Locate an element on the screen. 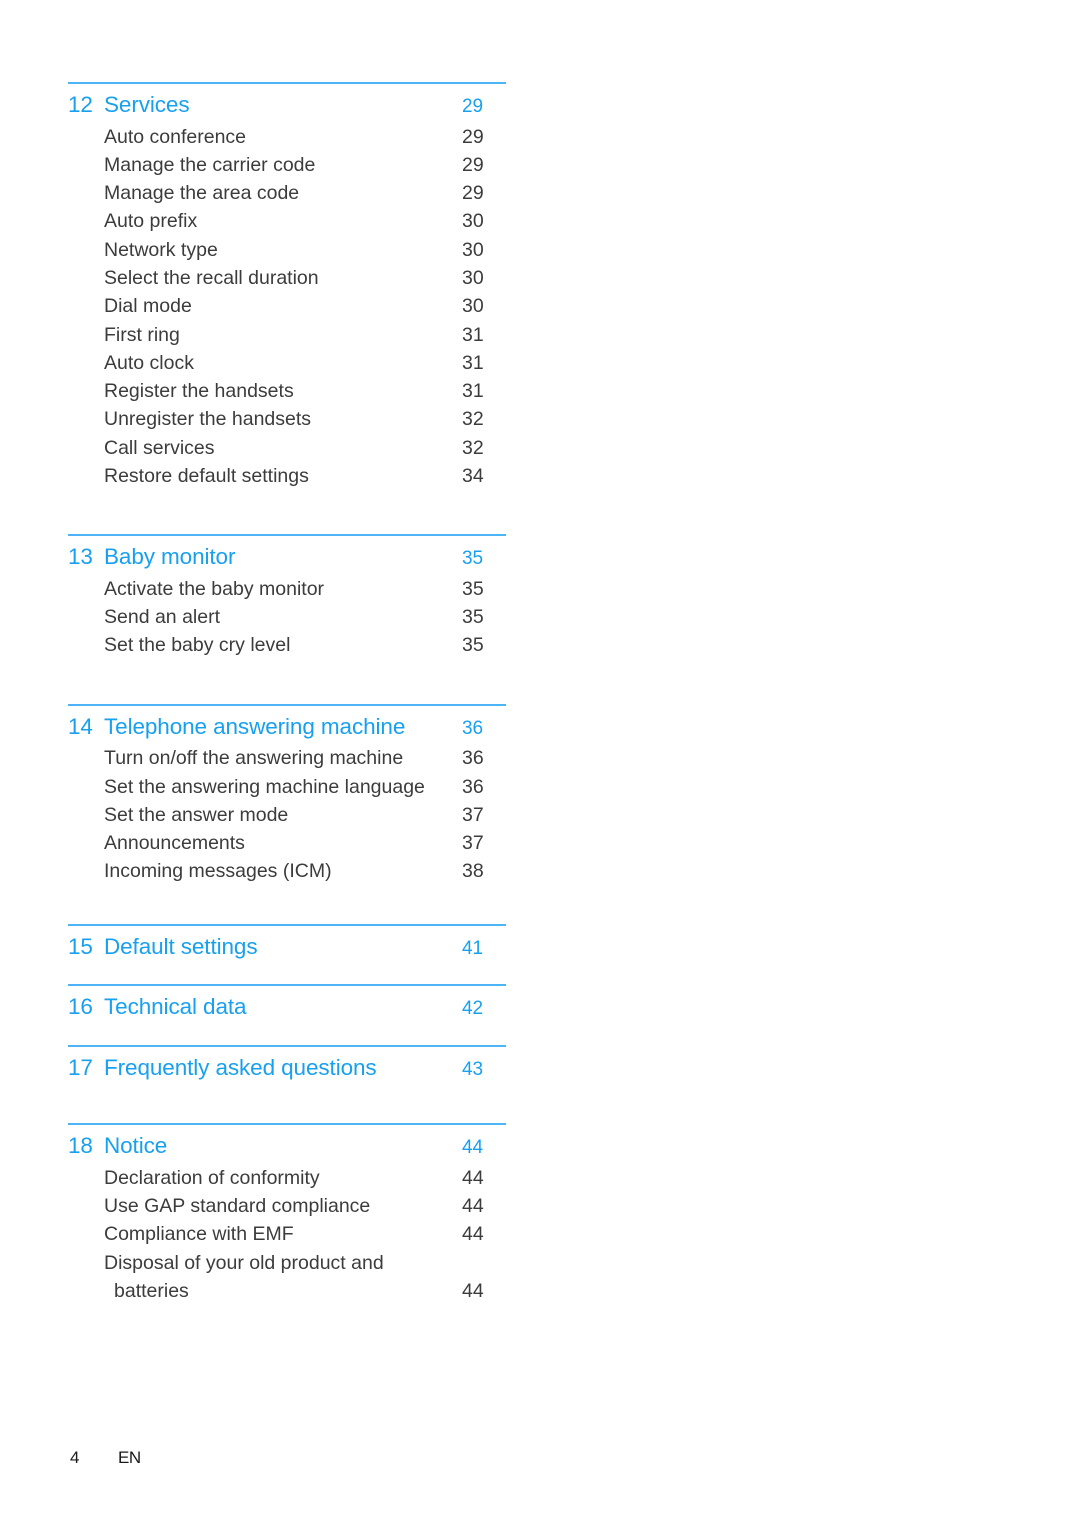 This screenshot has height=1527, width=1080. toc-section: 17 Frequently asked questions 43 is located at coordinates (287, 1062).